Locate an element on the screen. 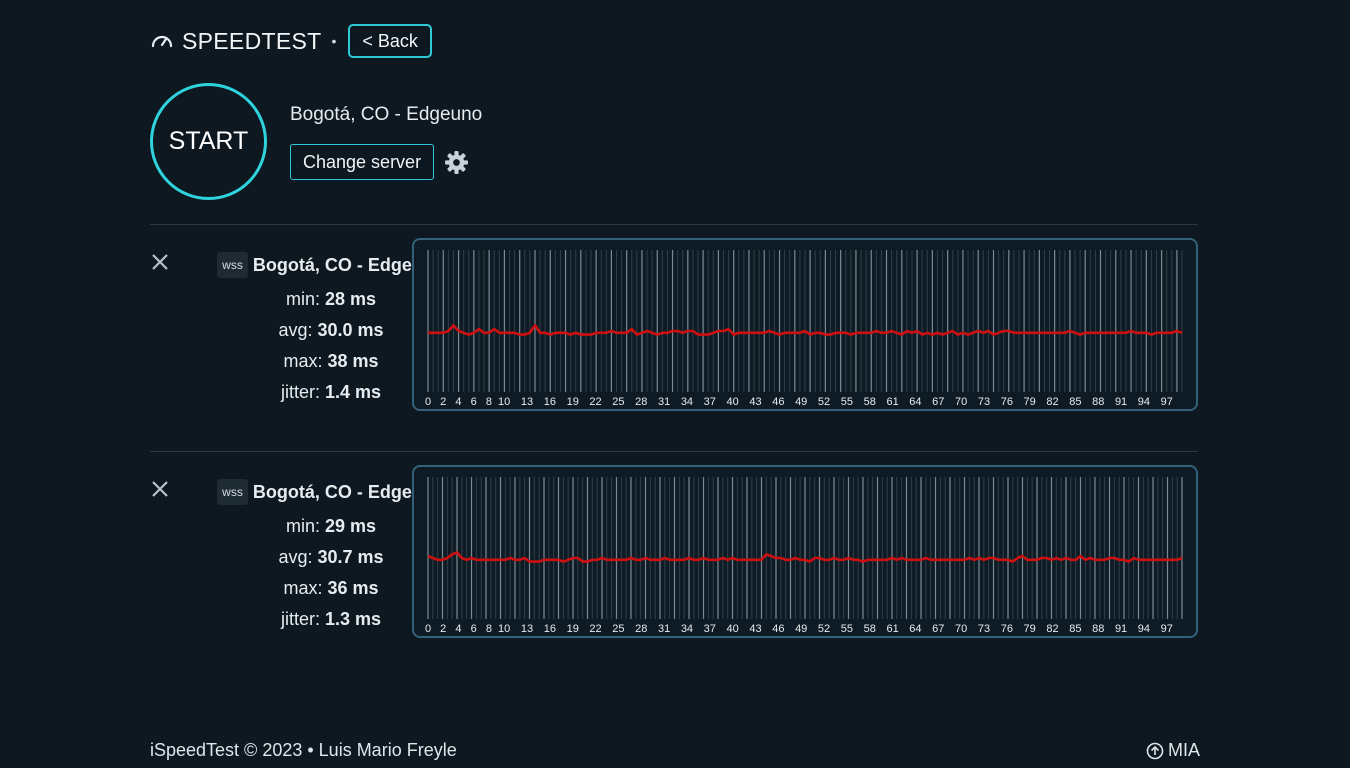 This screenshot has width=1350, height=768. header: SPEEDTEST • < Back is located at coordinates (291, 41).